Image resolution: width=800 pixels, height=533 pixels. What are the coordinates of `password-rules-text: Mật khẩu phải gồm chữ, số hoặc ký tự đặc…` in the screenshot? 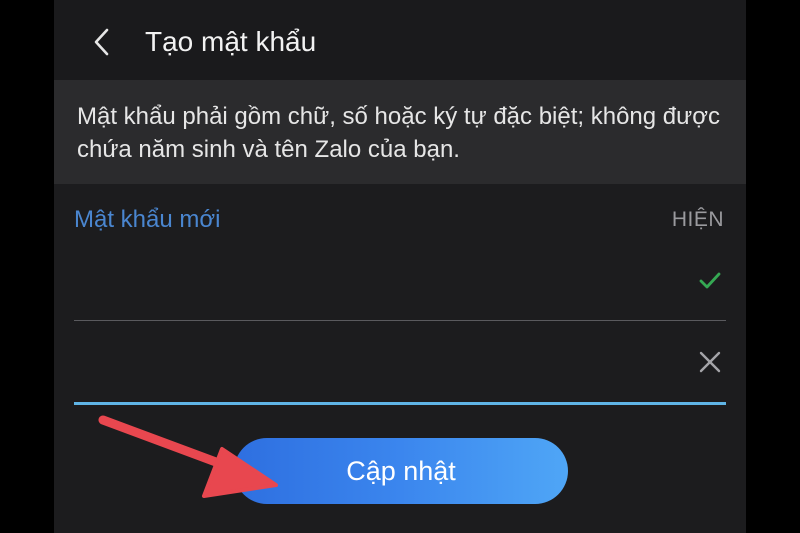 It's located at (398, 133).